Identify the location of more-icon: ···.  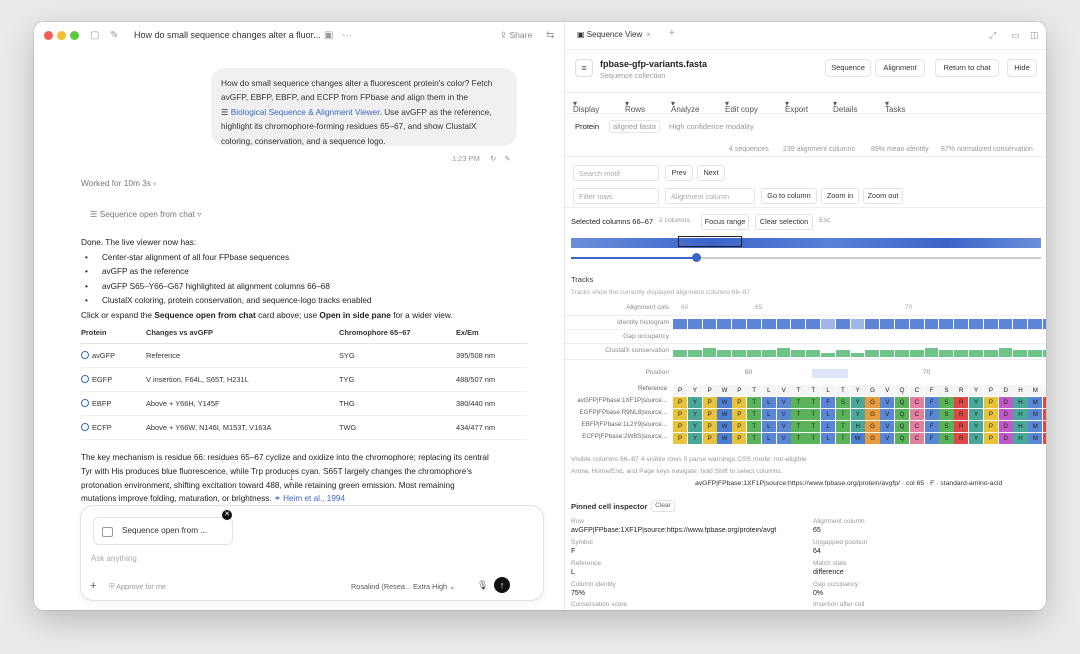
(347, 35).